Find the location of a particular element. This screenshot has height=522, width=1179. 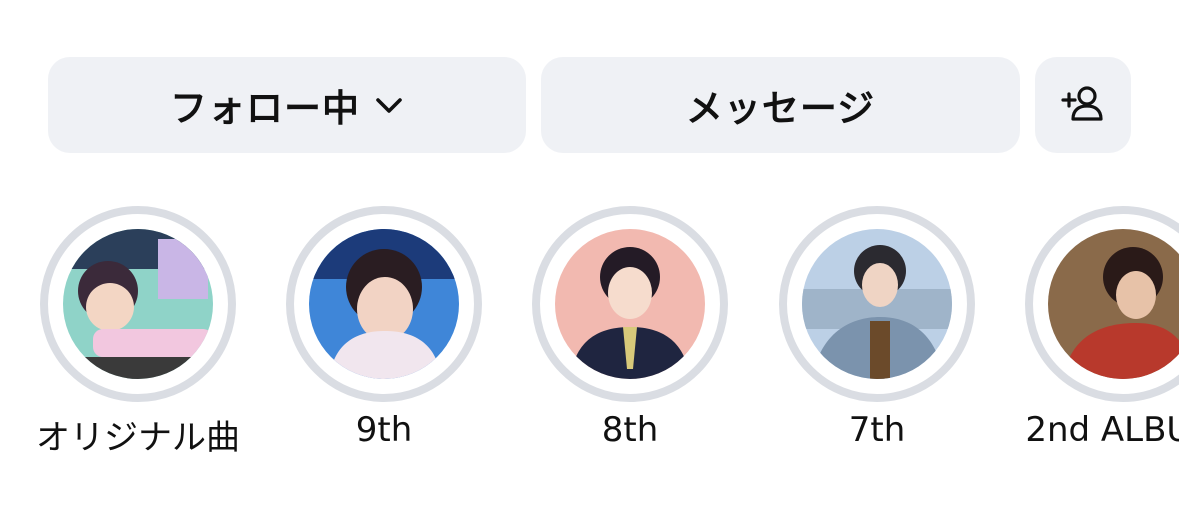

story-highlight: オリジナル曲 is located at coordinates (138, 332).